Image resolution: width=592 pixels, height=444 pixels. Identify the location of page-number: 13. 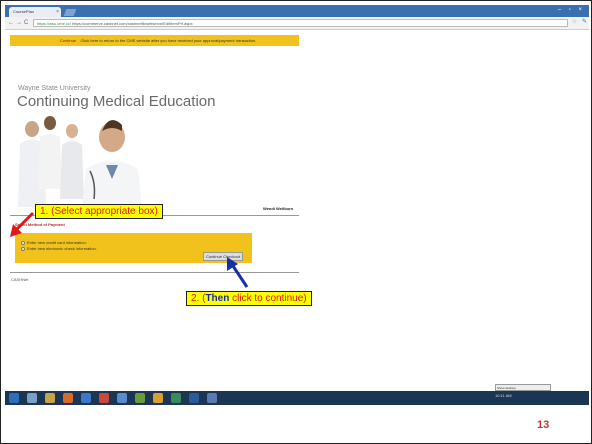
(543, 425).